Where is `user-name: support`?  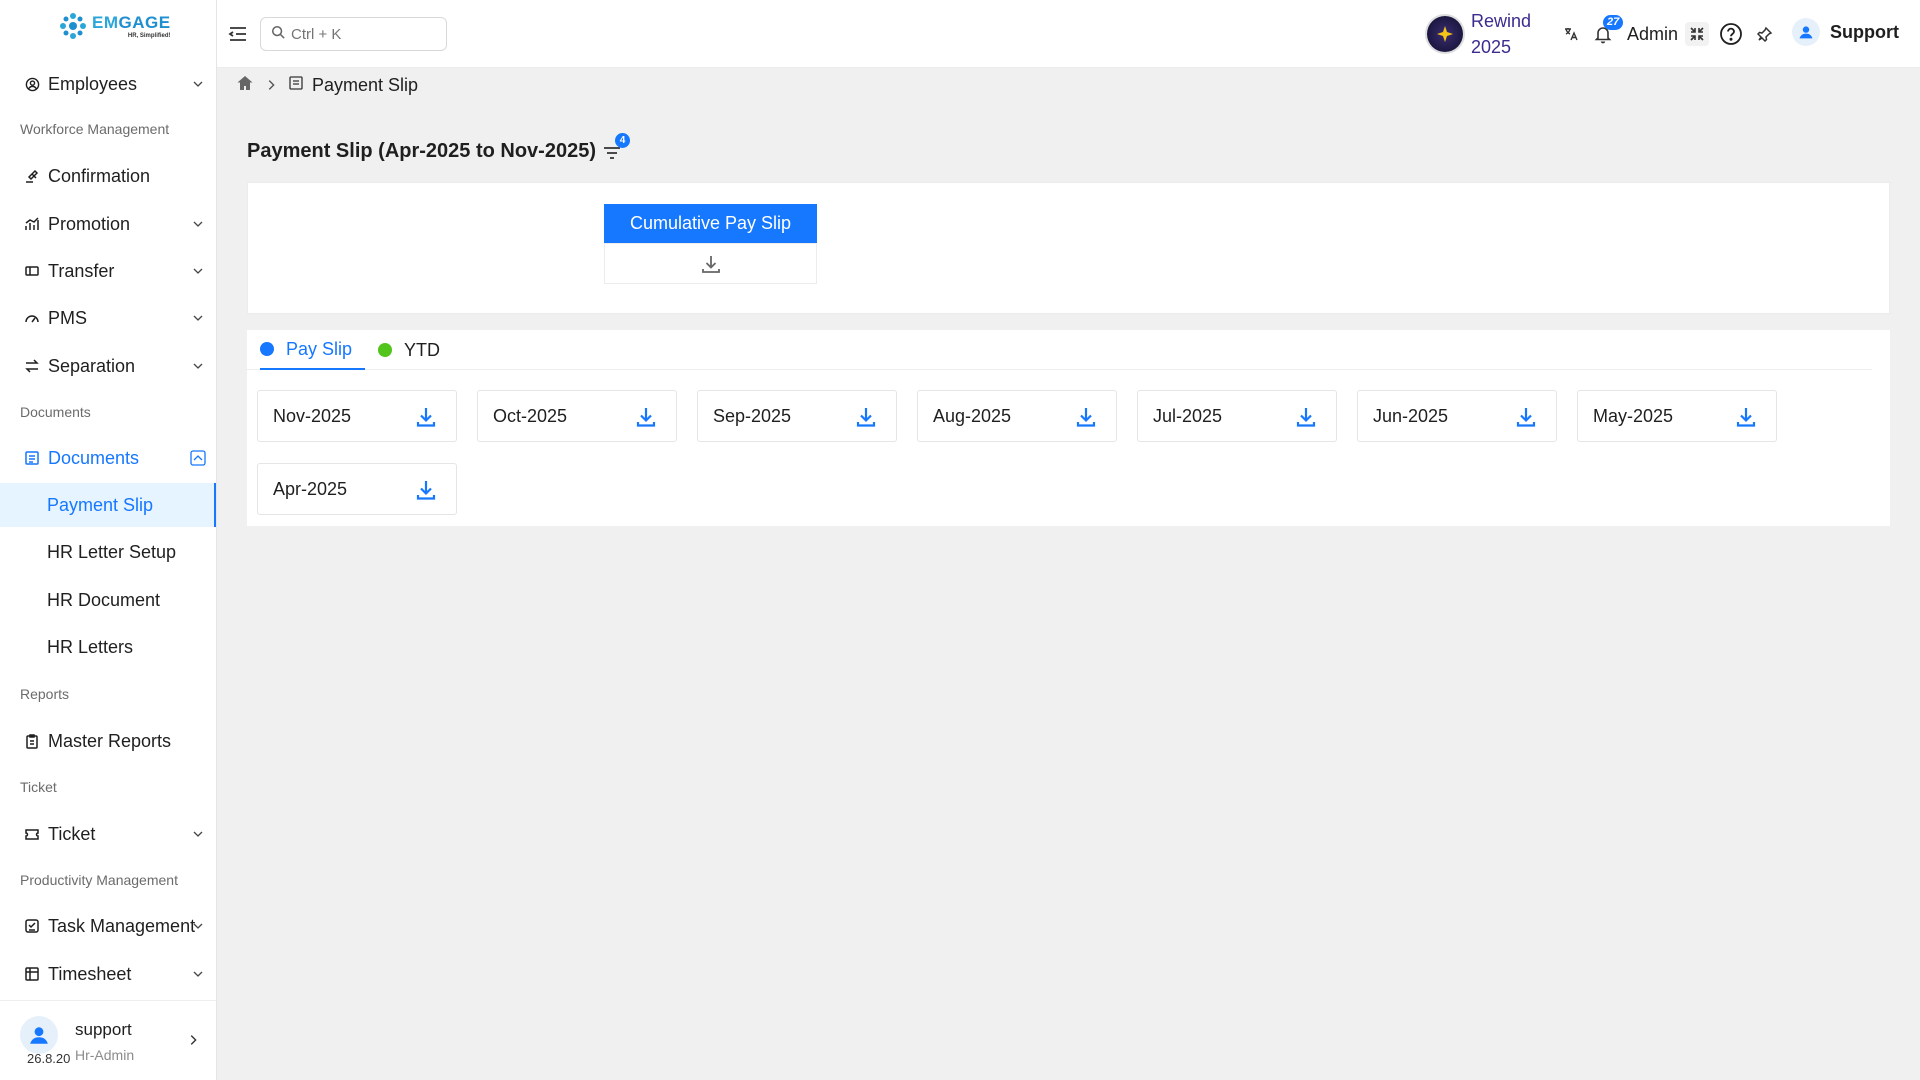 user-name: support is located at coordinates (103, 1029).